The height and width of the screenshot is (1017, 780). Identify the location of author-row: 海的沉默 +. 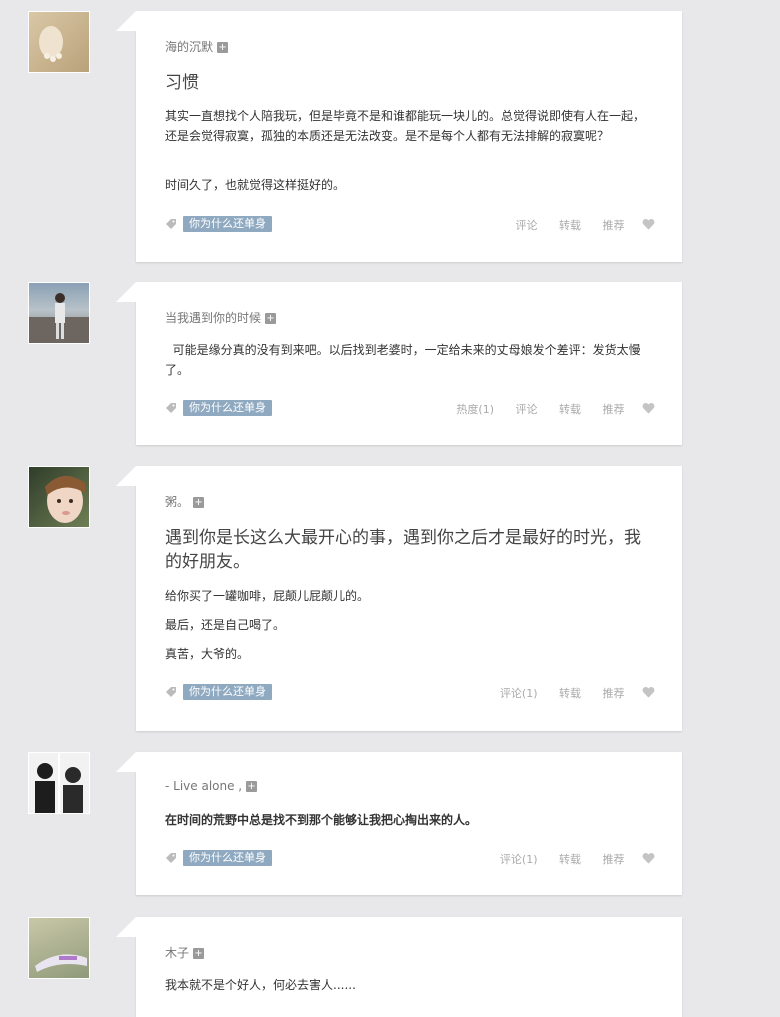
(197, 46).